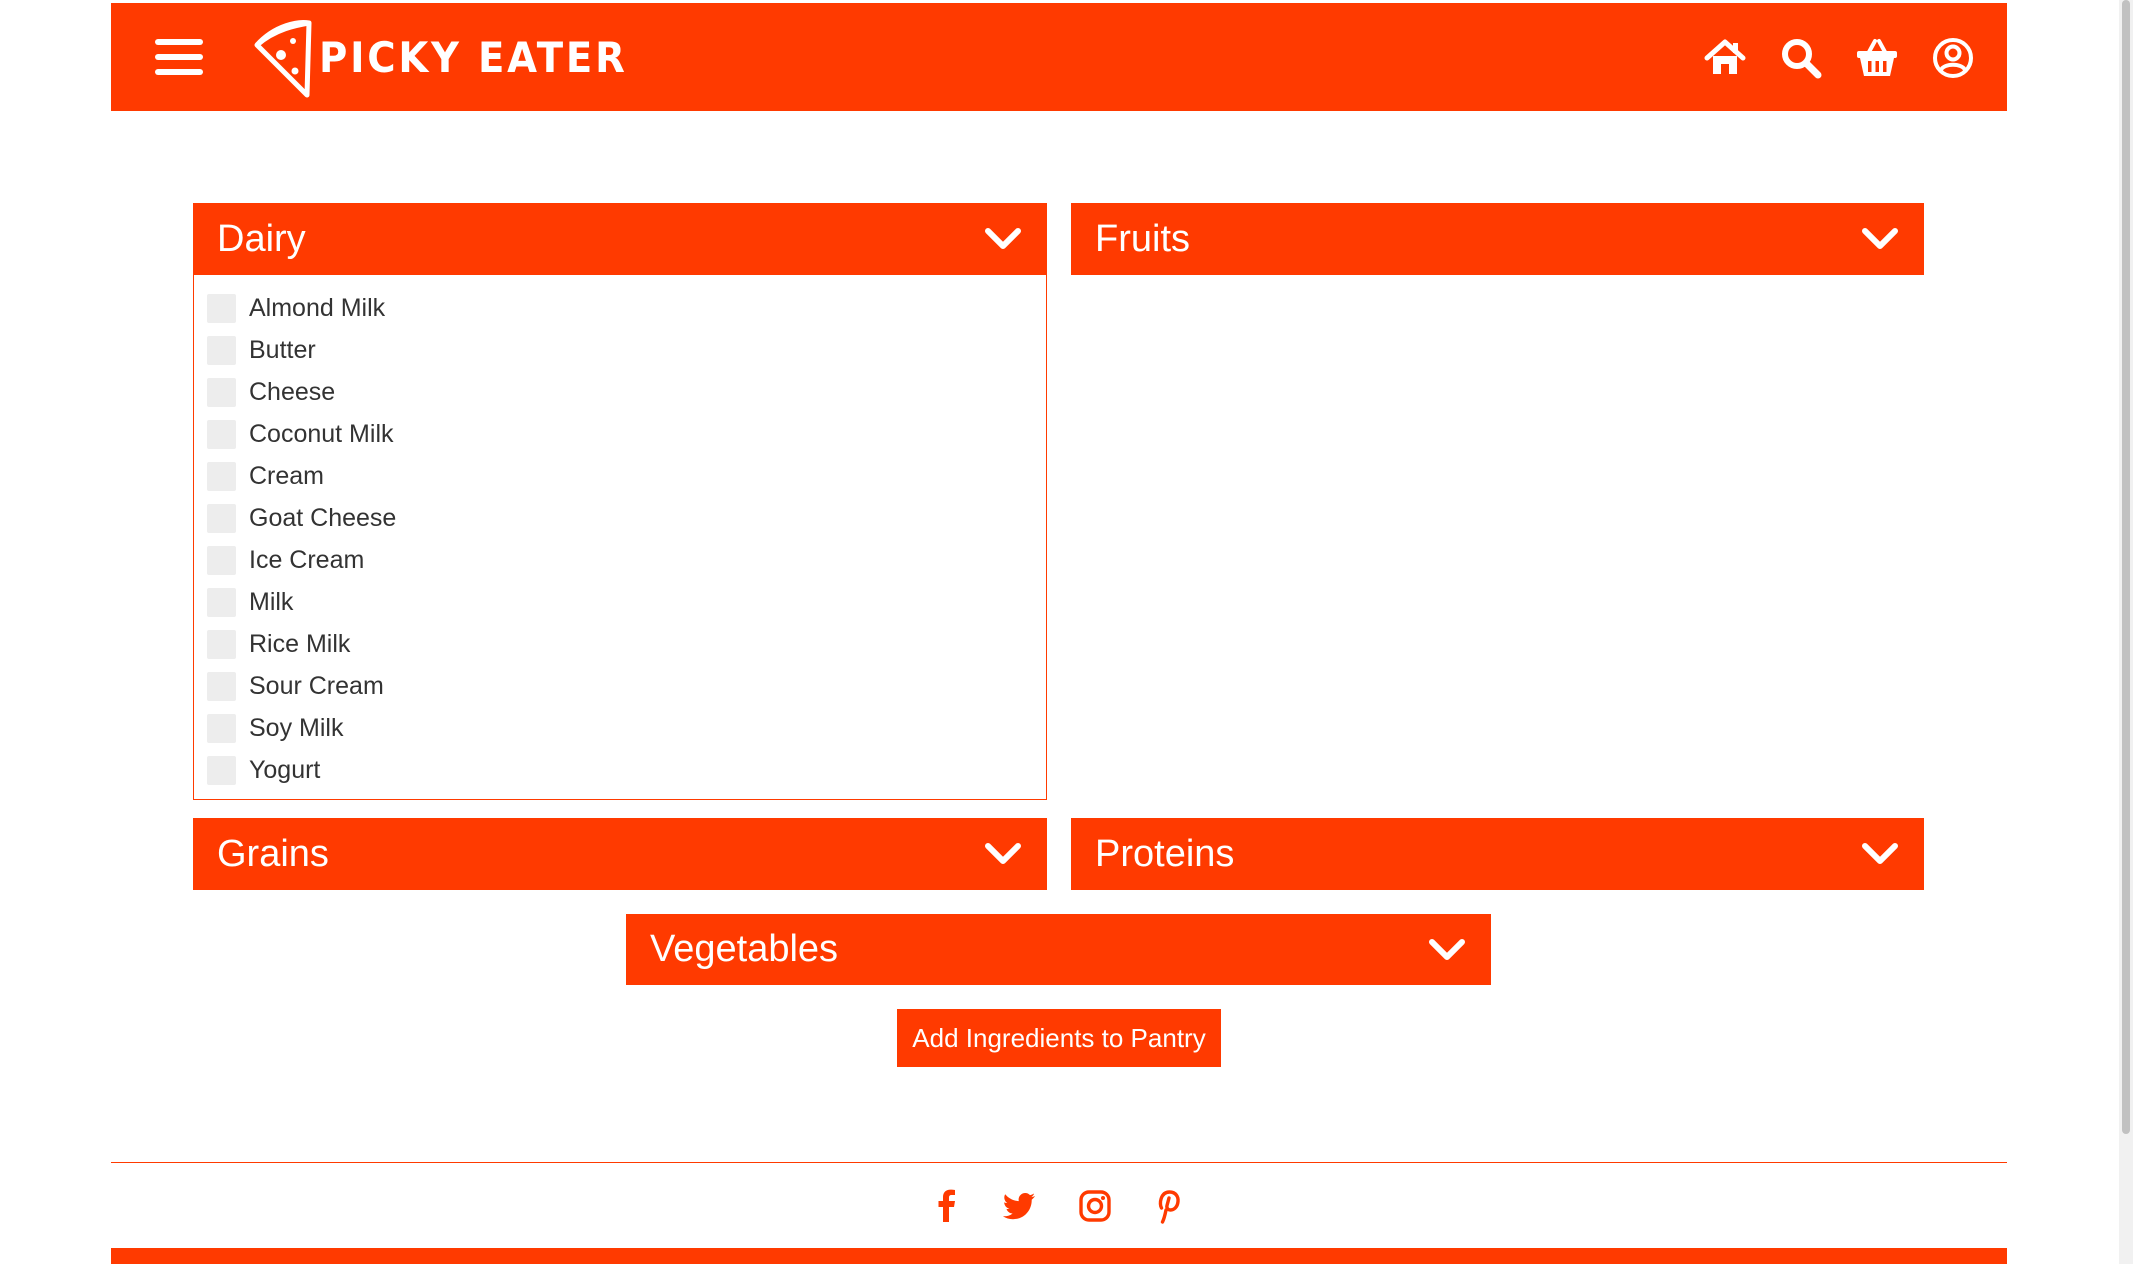  I want to click on search-icon, so click(1802, 59).